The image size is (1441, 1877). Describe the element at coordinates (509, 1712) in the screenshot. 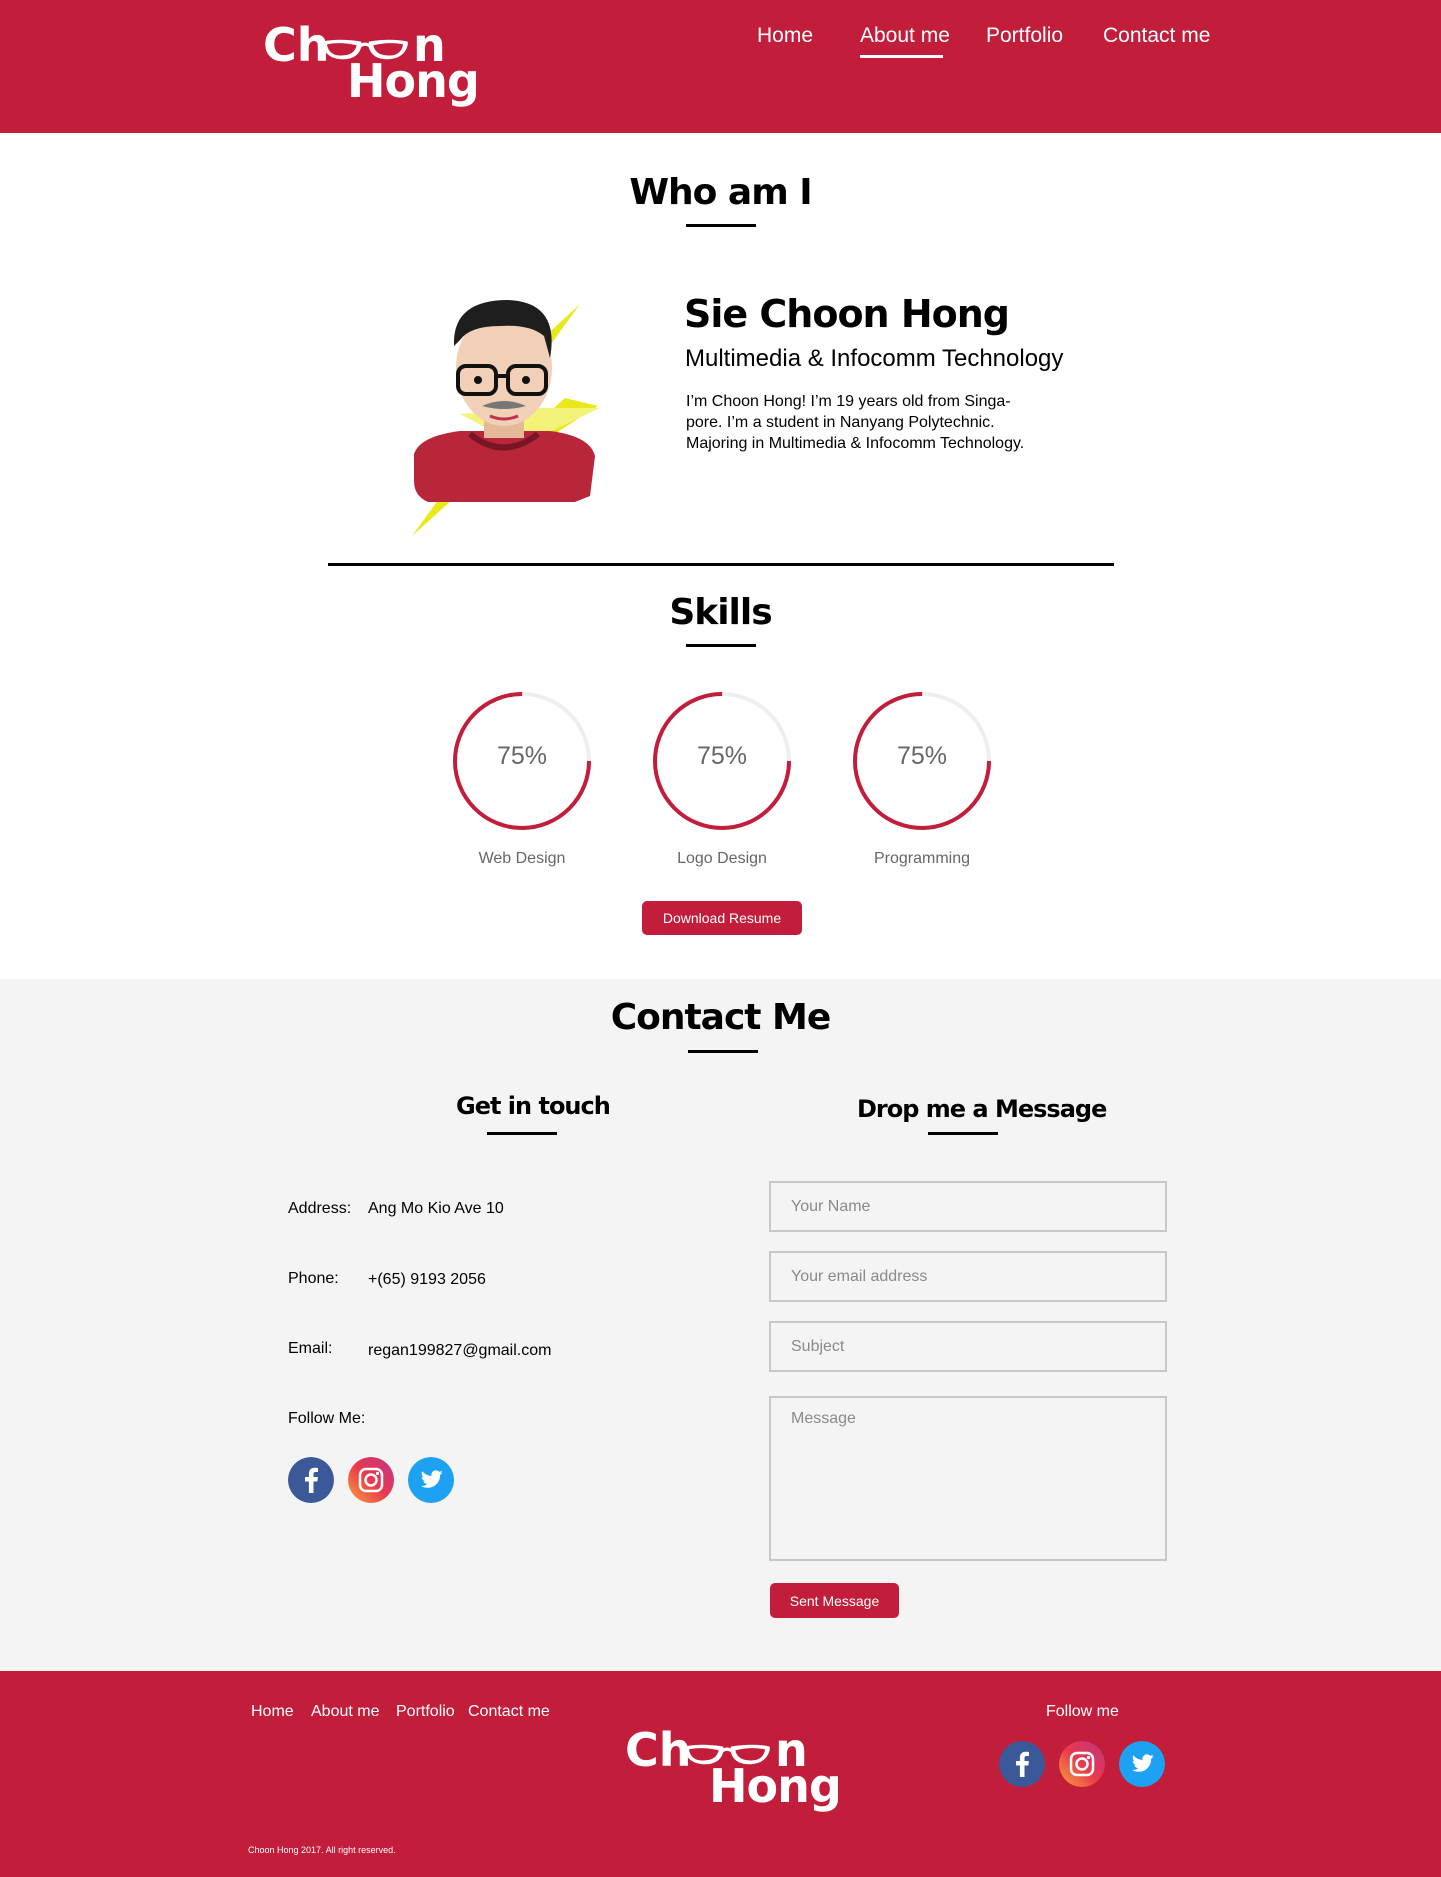

I see `footer-link-contact-me: Contact me` at that location.